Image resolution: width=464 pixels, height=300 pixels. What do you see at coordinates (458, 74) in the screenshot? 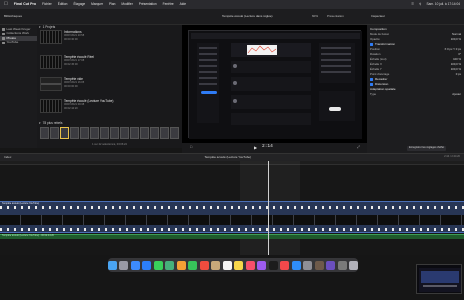
I see `inspector-value: 0 px` at bounding box center [458, 74].